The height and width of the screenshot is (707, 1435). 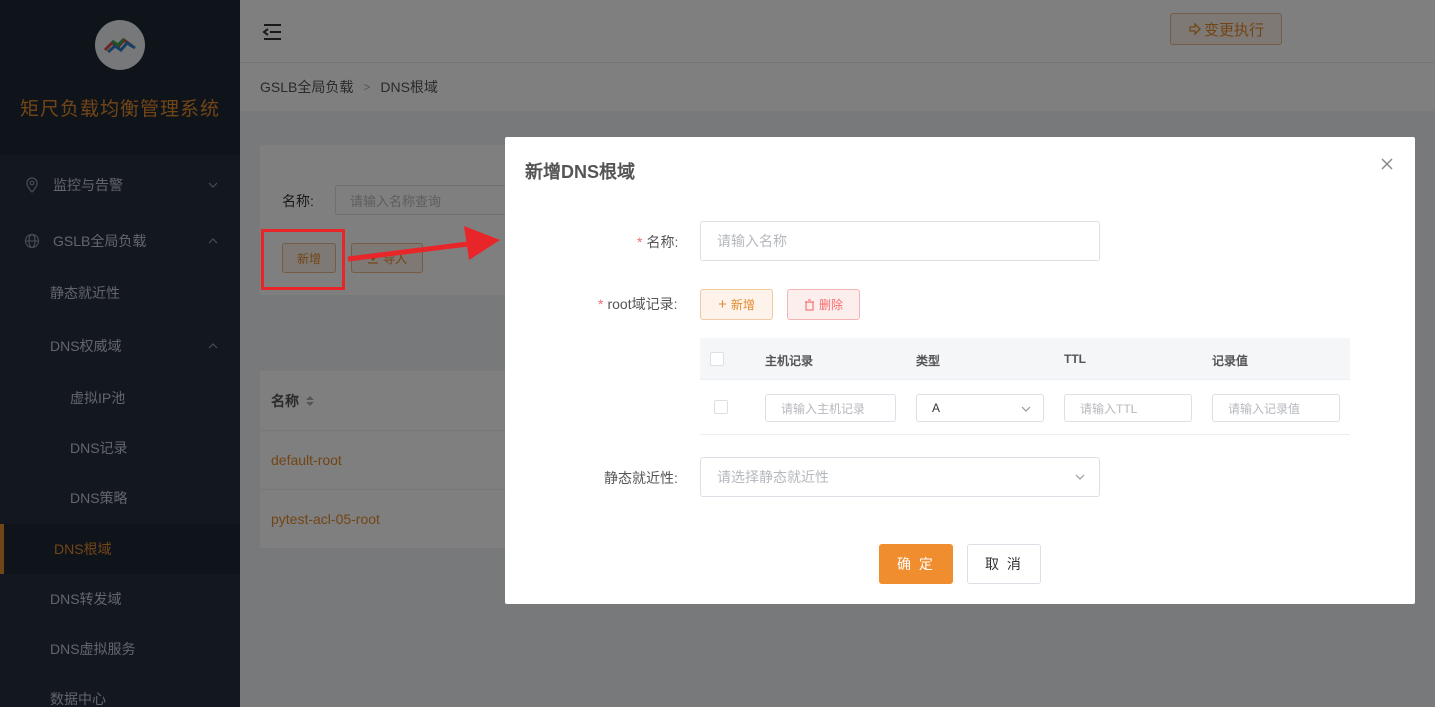 I want to click on plus-icon: +, so click(x=722, y=304).